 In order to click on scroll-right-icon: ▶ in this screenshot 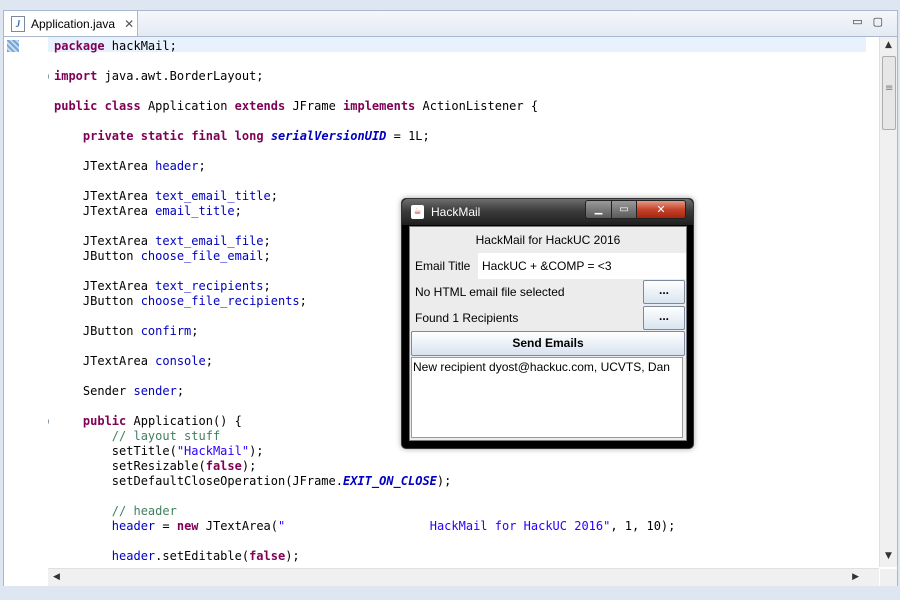, I will do `click(855, 577)`.